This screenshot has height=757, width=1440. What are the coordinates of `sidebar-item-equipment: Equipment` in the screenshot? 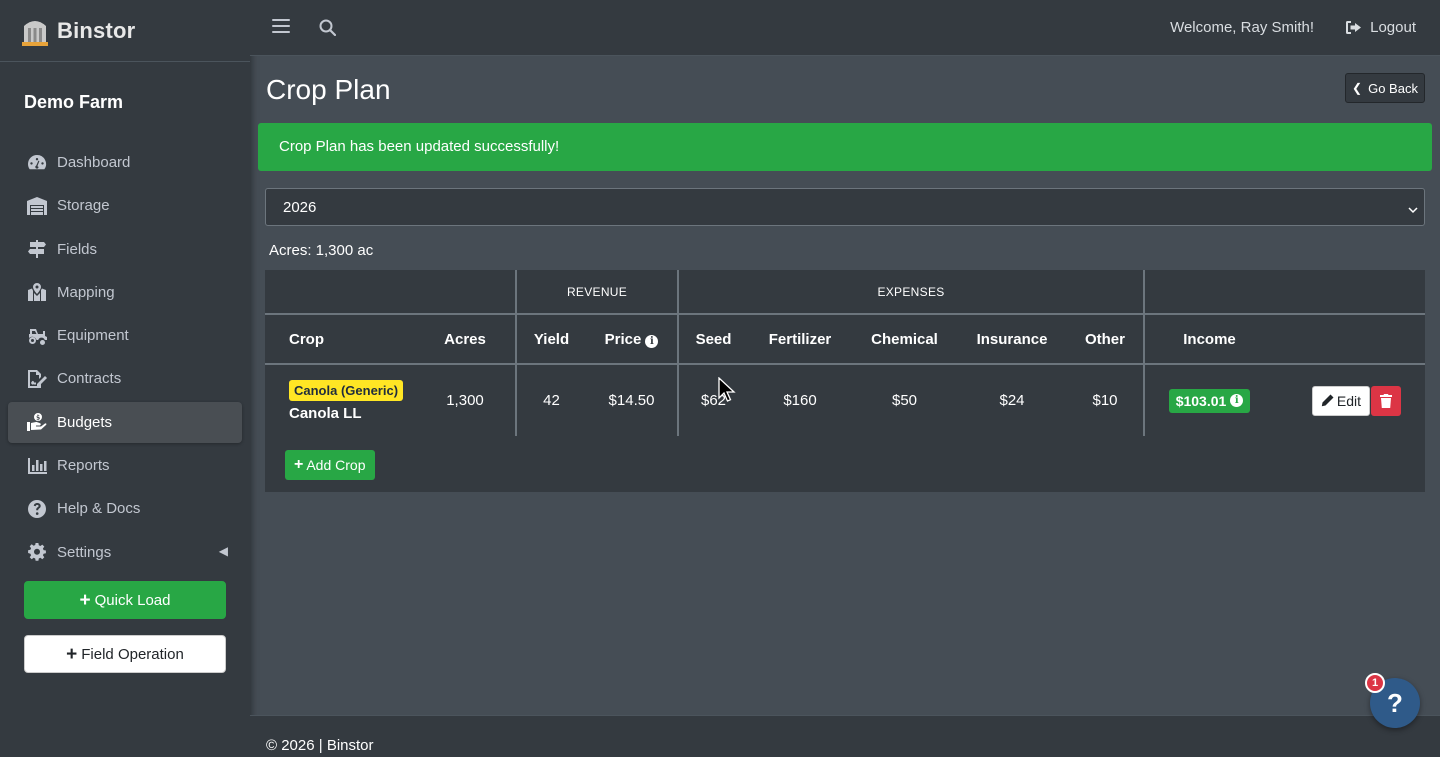 It's located at (125, 335).